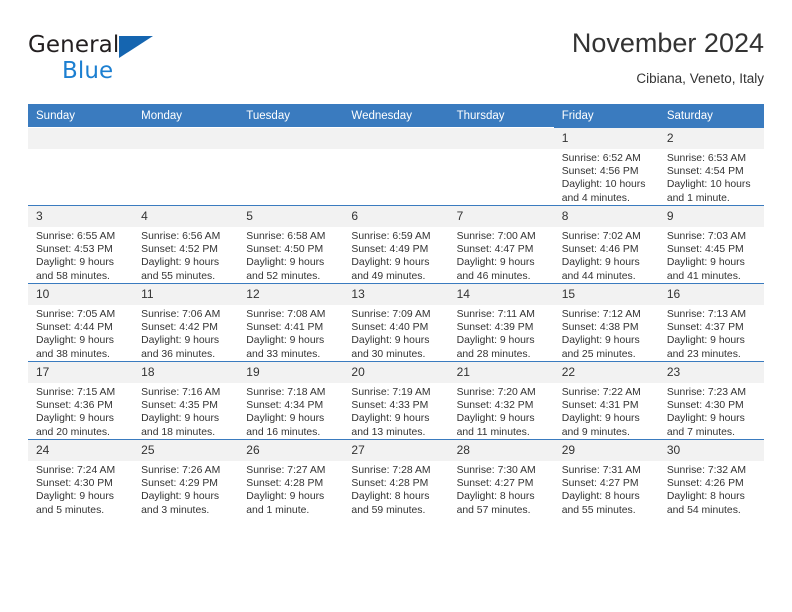 This screenshot has height=612, width=792. What do you see at coordinates (600, 406) in the screenshot?
I see `day-detail-line: Sunset: 4:31 PM` at bounding box center [600, 406].